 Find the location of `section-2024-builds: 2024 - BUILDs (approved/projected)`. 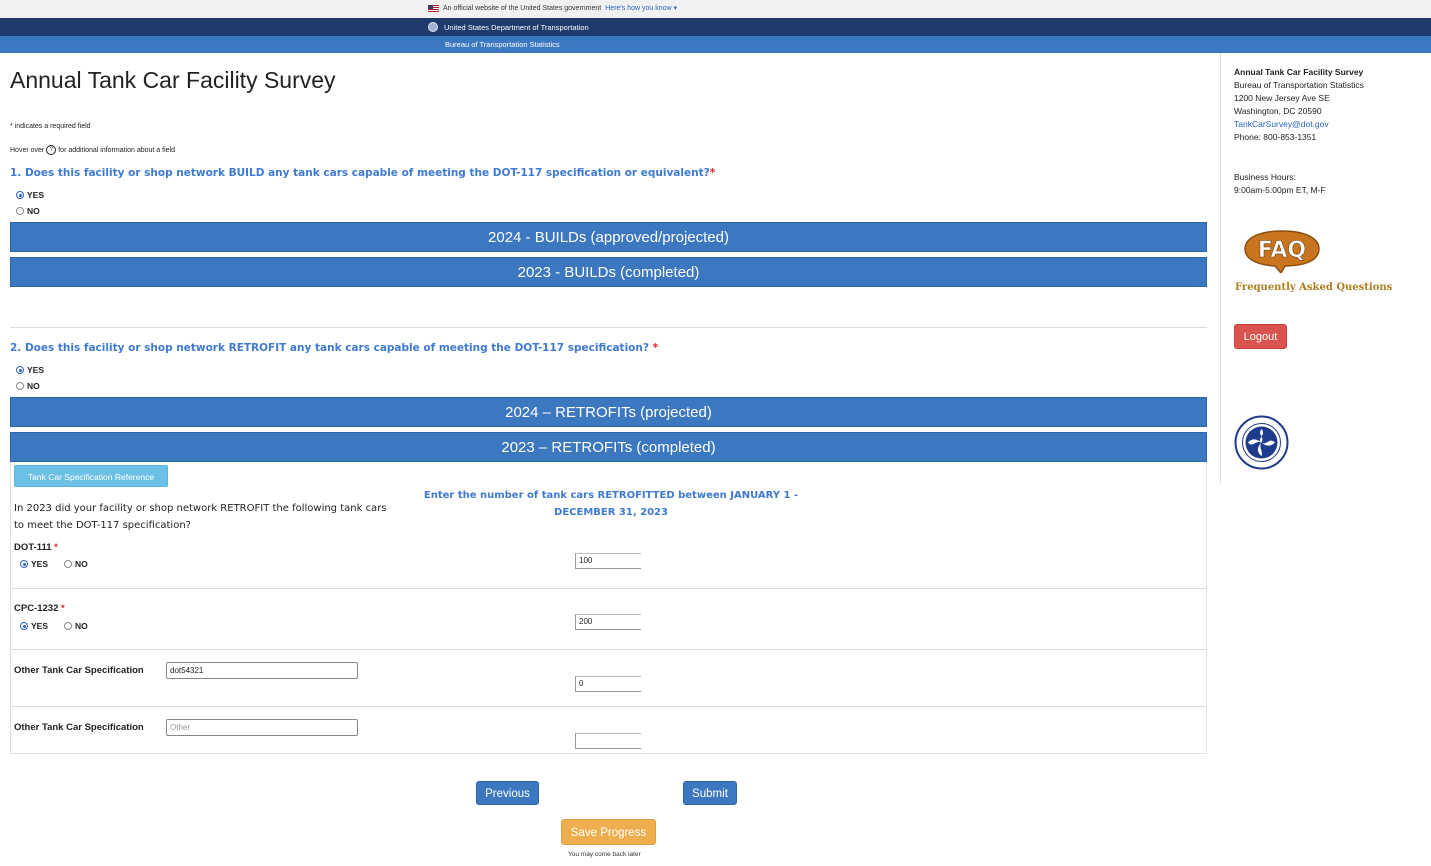

section-2024-builds: 2024 - BUILDs (approved/projected) is located at coordinates (608, 237).